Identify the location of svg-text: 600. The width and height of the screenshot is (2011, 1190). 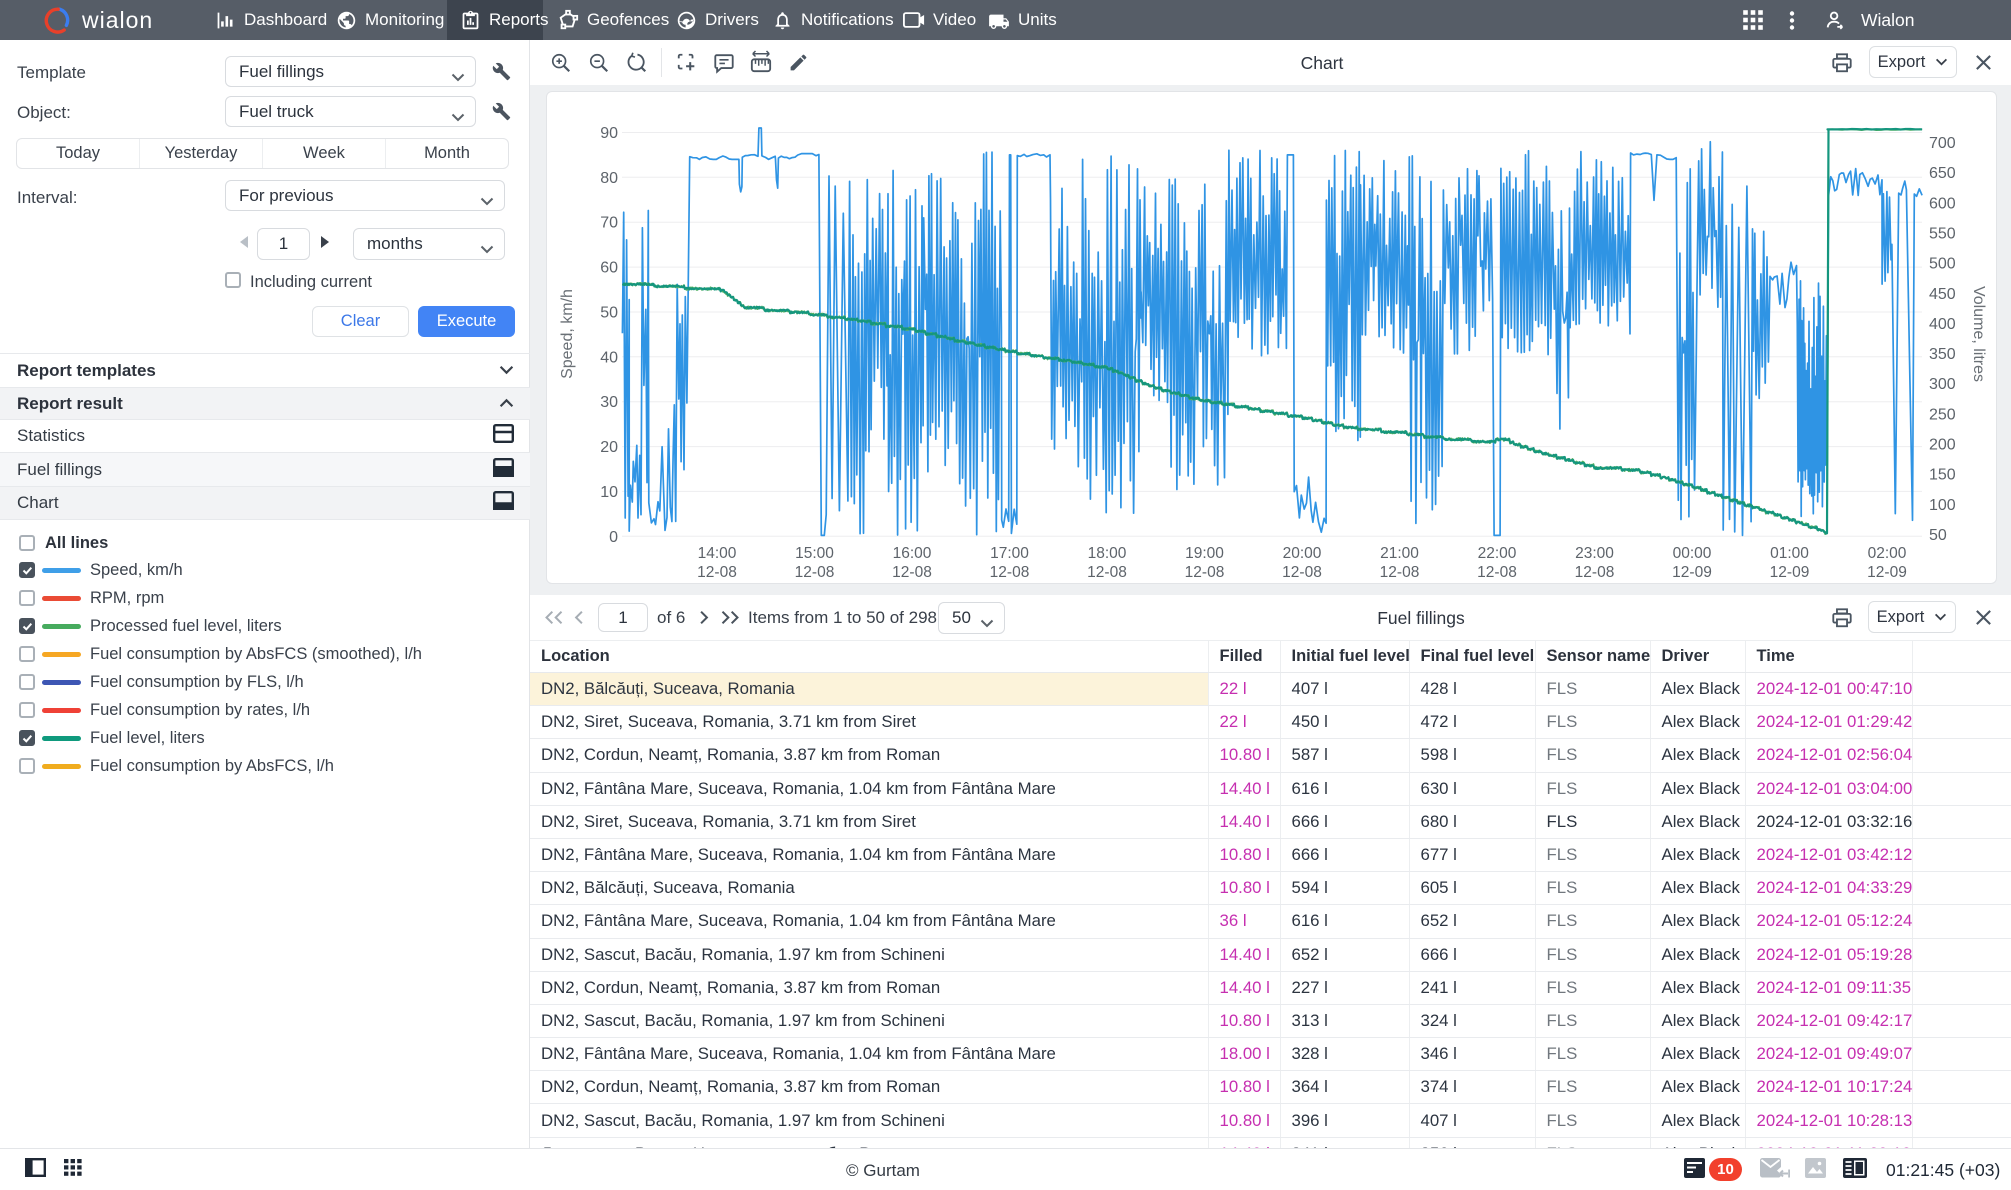
(1942, 203).